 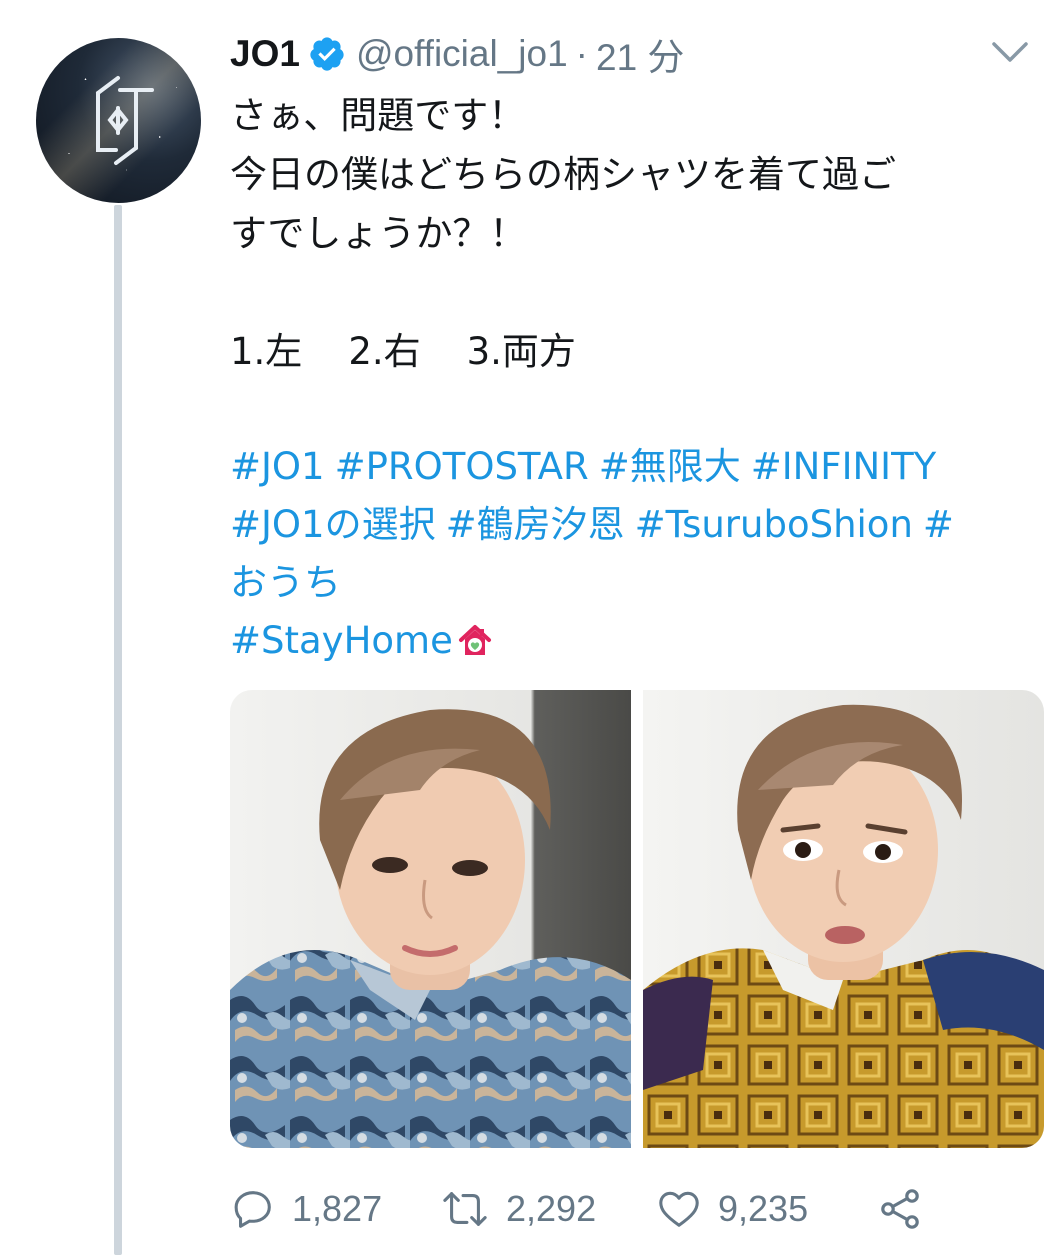 I want to click on choice-both: 3.両方, so click(x=521, y=351).